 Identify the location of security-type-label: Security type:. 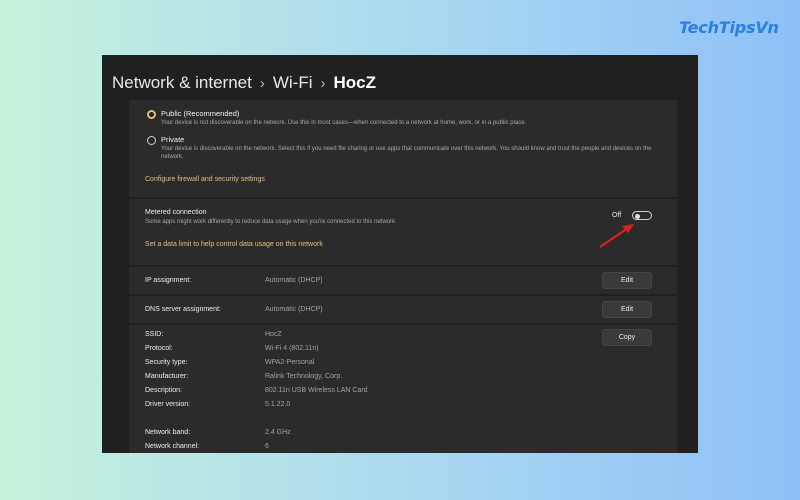
(166, 362).